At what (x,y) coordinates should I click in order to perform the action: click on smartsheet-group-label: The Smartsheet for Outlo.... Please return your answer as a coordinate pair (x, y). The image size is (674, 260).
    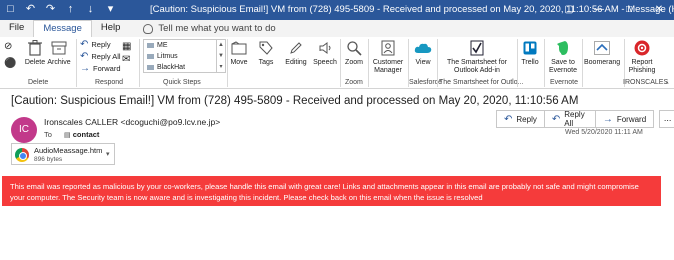
    Looking at the image, I should click on (481, 82).